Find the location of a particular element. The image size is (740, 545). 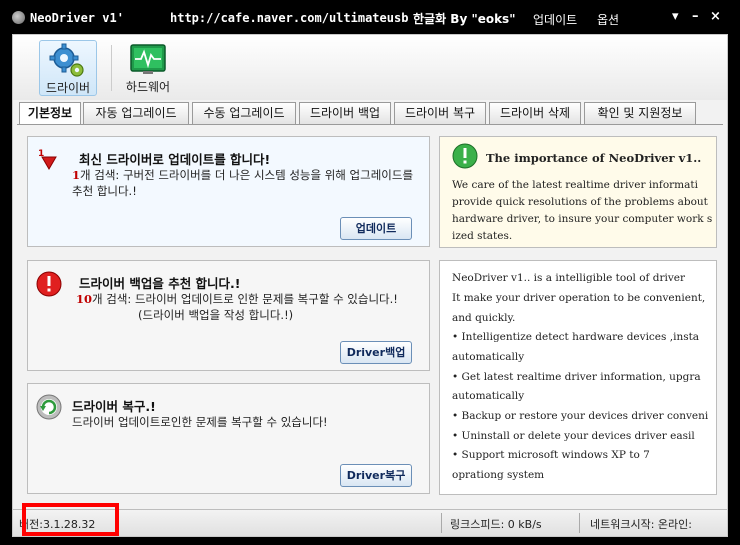

tab-driver-delete: 드라이버 삭제 is located at coordinates (535, 113).